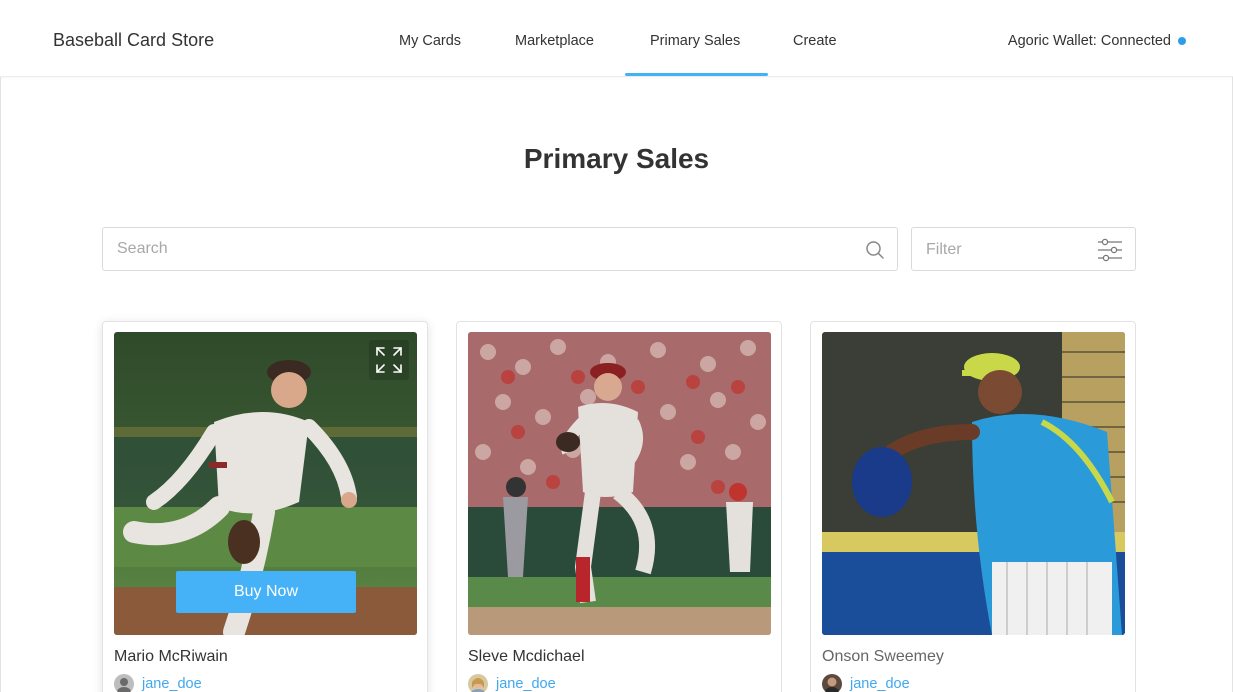  What do you see at coordinates (973, 483) in the screenshot?
I see `card-image-pitcher-blue-jersey` at bounding box center [973, 483].